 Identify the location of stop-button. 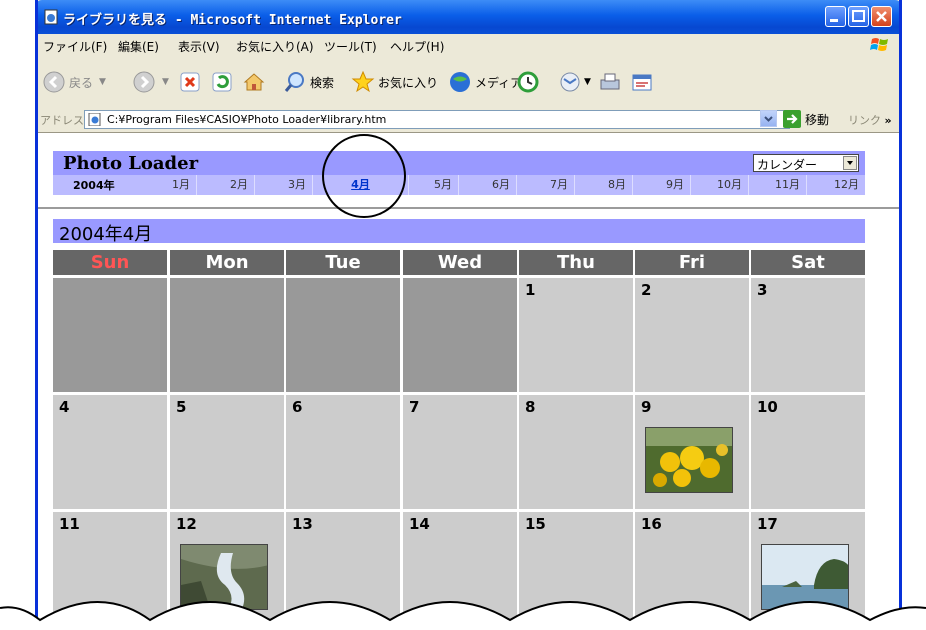
(190, 82).